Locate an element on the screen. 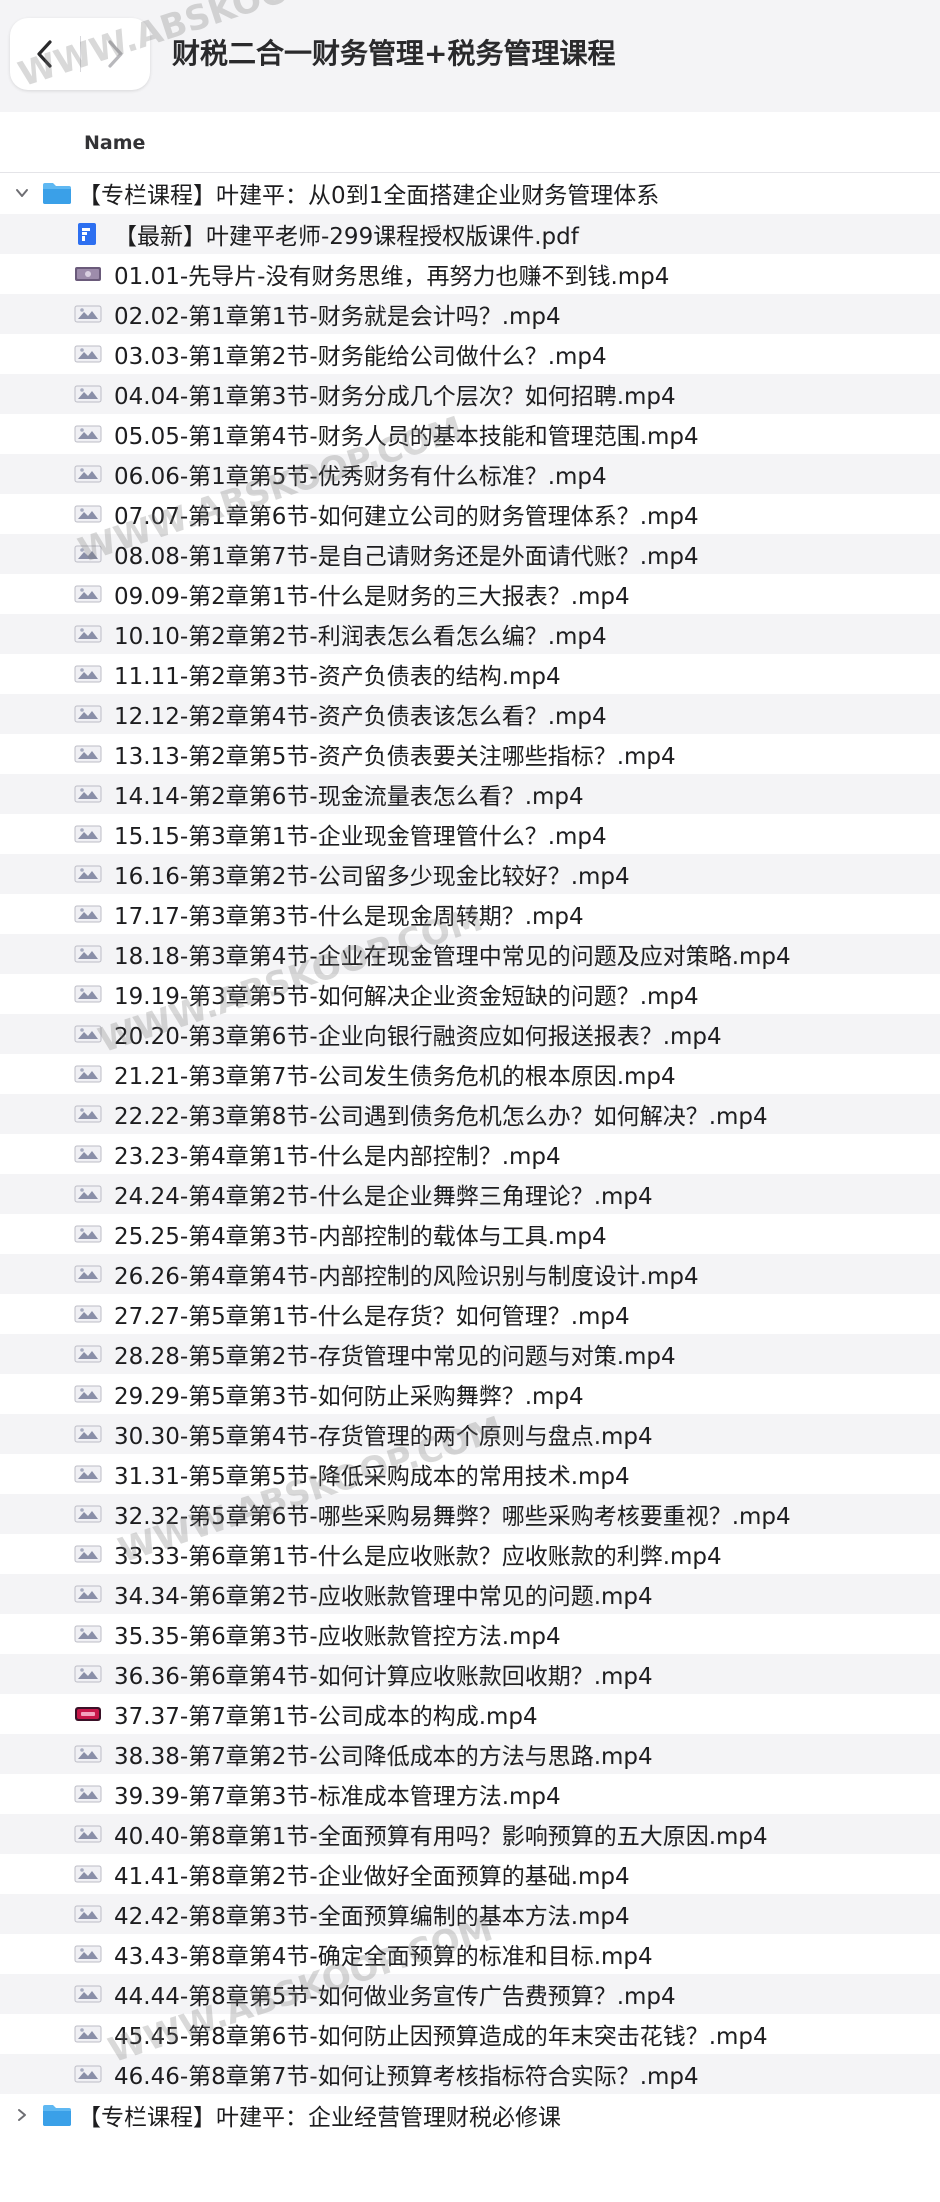 Image resolution: width=940 pixels, height=2202 pixels. file-row: 13.13-第2章第5节-资产负债表要关注哪些指标？.mp4 is located at coordinates (470, 754).